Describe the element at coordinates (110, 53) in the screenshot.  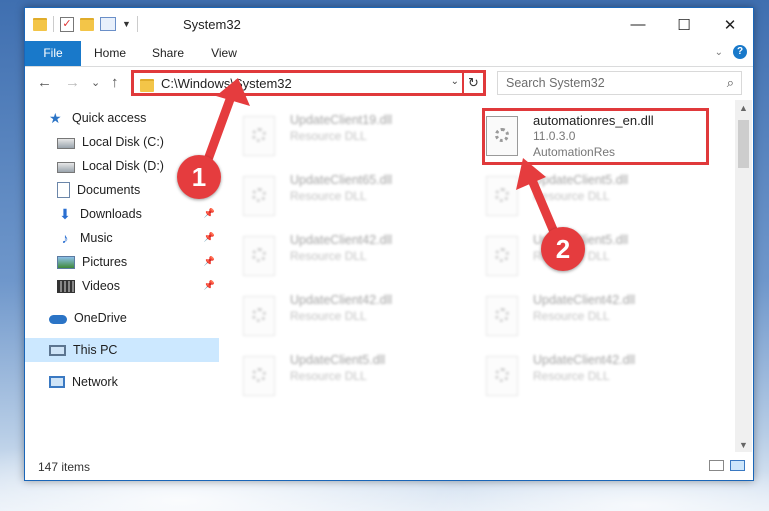
I see `tab-home: Home` at that location.